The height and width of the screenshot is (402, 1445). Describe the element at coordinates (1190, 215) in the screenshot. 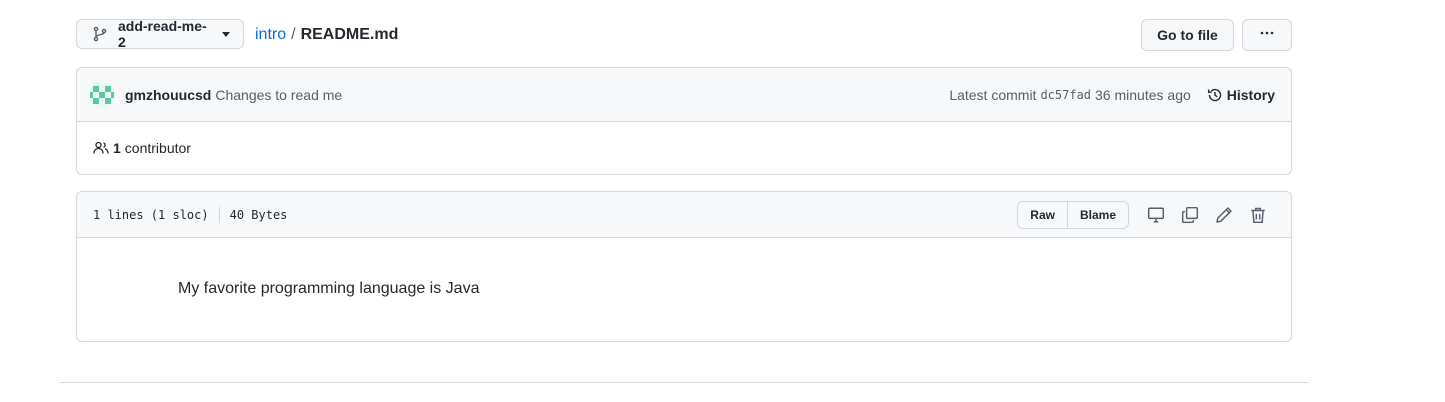

I see `copy-icon` at that location.